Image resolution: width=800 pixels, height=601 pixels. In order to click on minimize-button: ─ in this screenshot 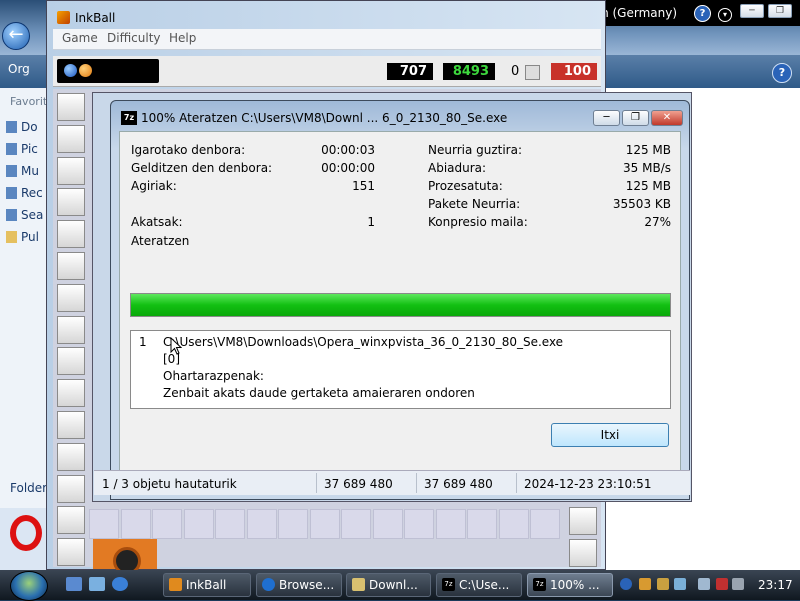, I will do `click(752, 11)`.